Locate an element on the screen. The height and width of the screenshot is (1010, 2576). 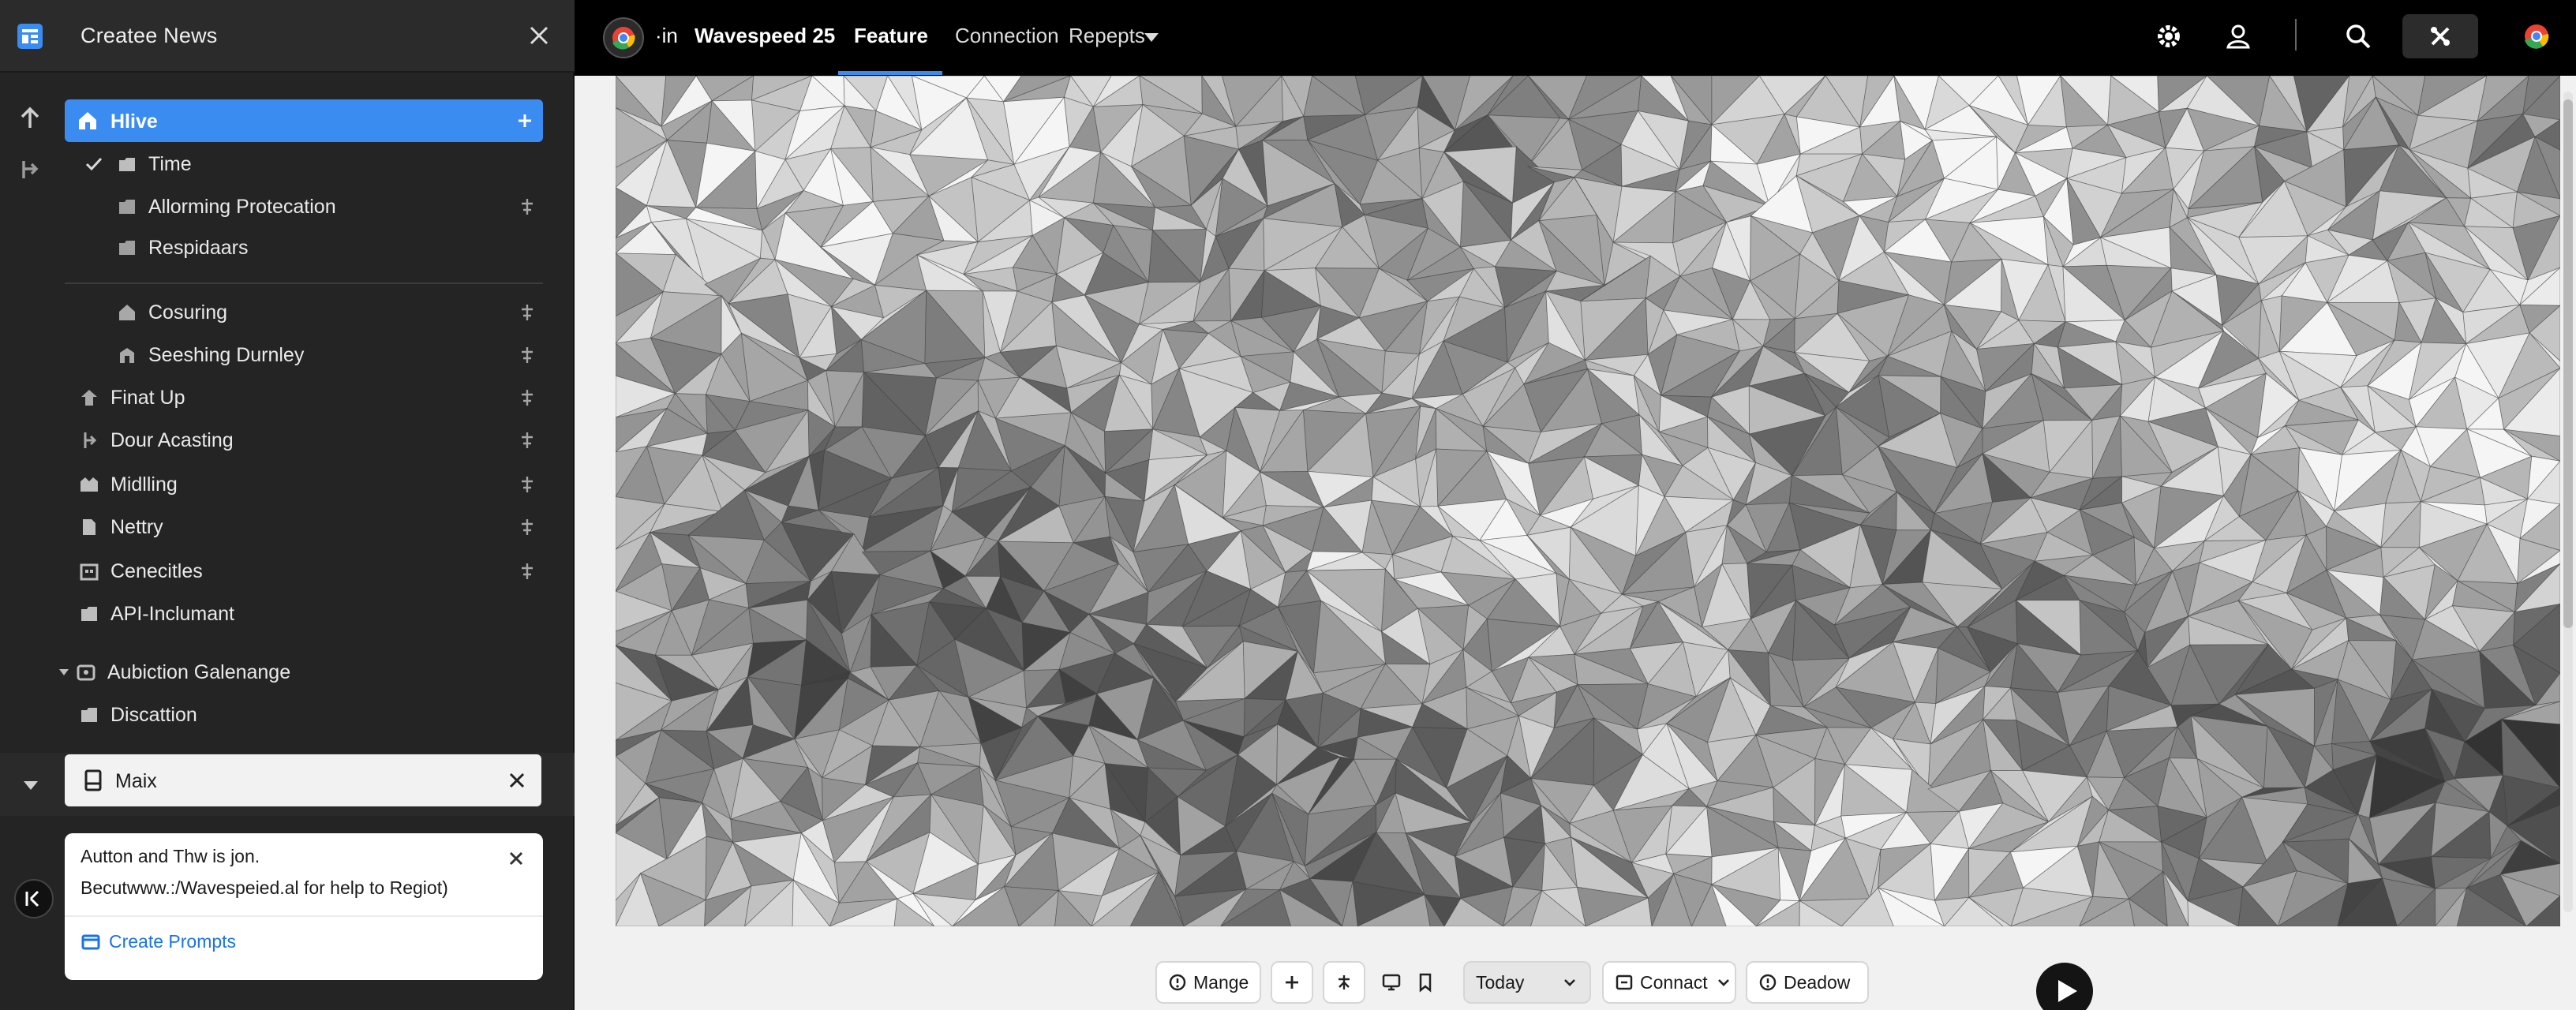
sidebar-item-cenecitles: Cenecitles is located at coordinates (140, 571).